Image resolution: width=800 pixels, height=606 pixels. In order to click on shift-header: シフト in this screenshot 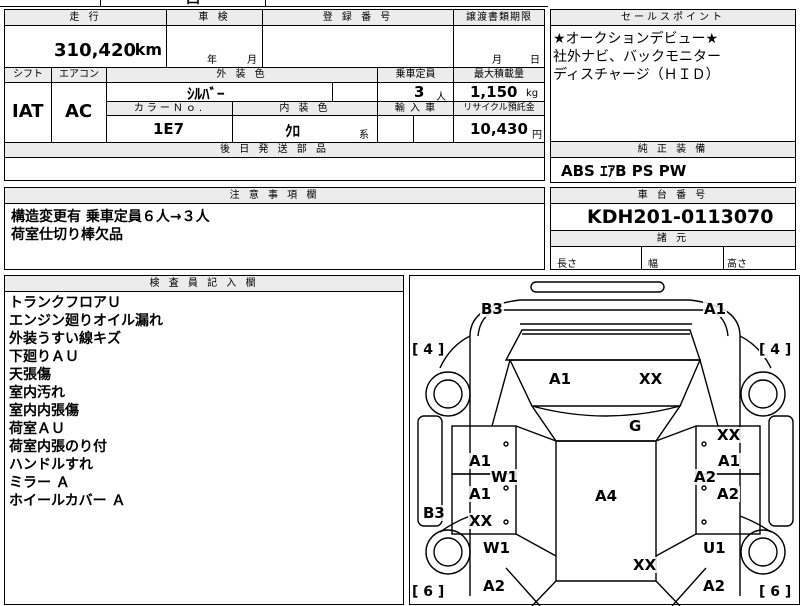, I will do `click(28, 75)`.